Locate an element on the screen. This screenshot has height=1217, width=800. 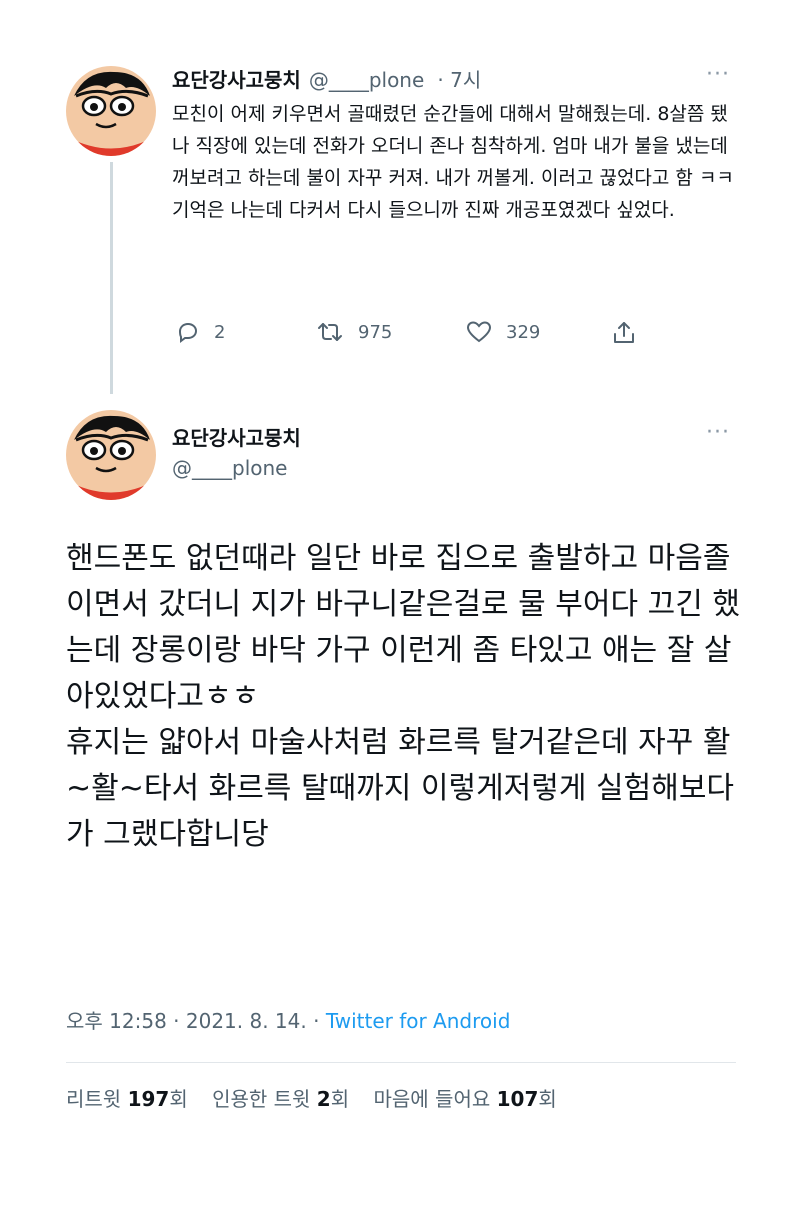
share-button is located at coordinates (631, 333).